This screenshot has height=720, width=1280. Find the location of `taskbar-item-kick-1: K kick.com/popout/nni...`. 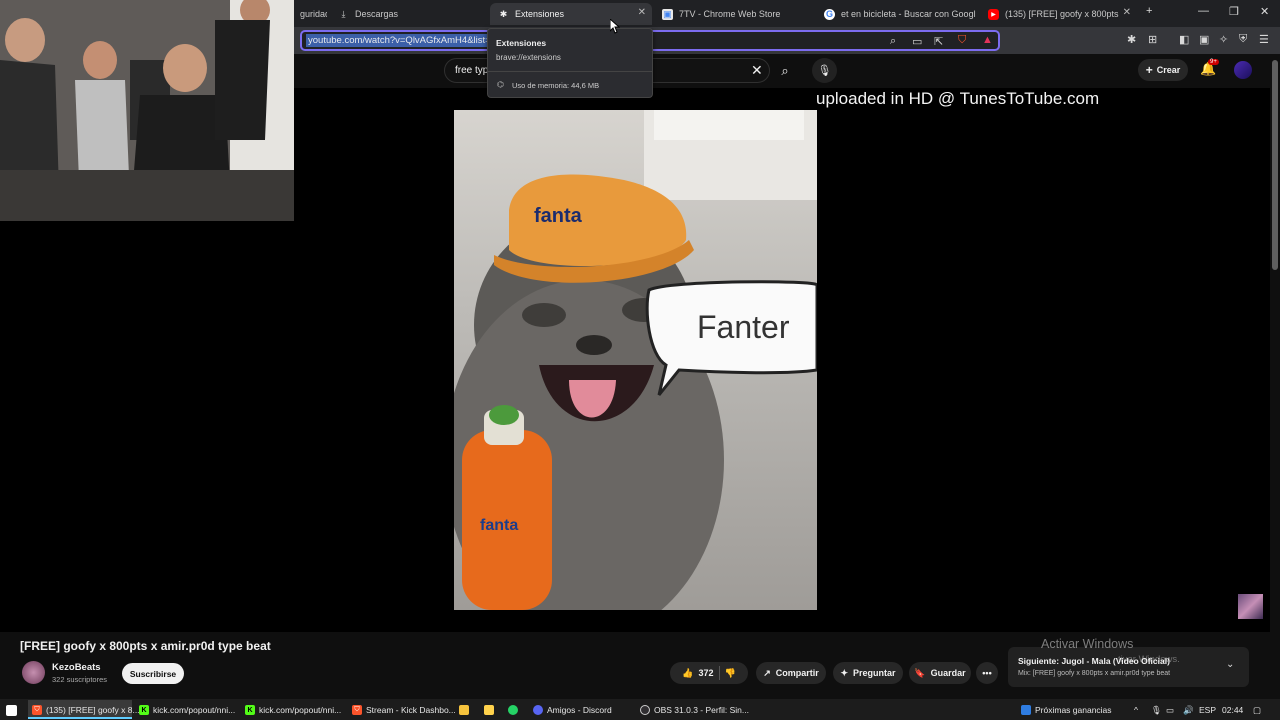

taskbar-item-kick-1: K kick.com/popout/nni... is located at coordinates (187, 710).